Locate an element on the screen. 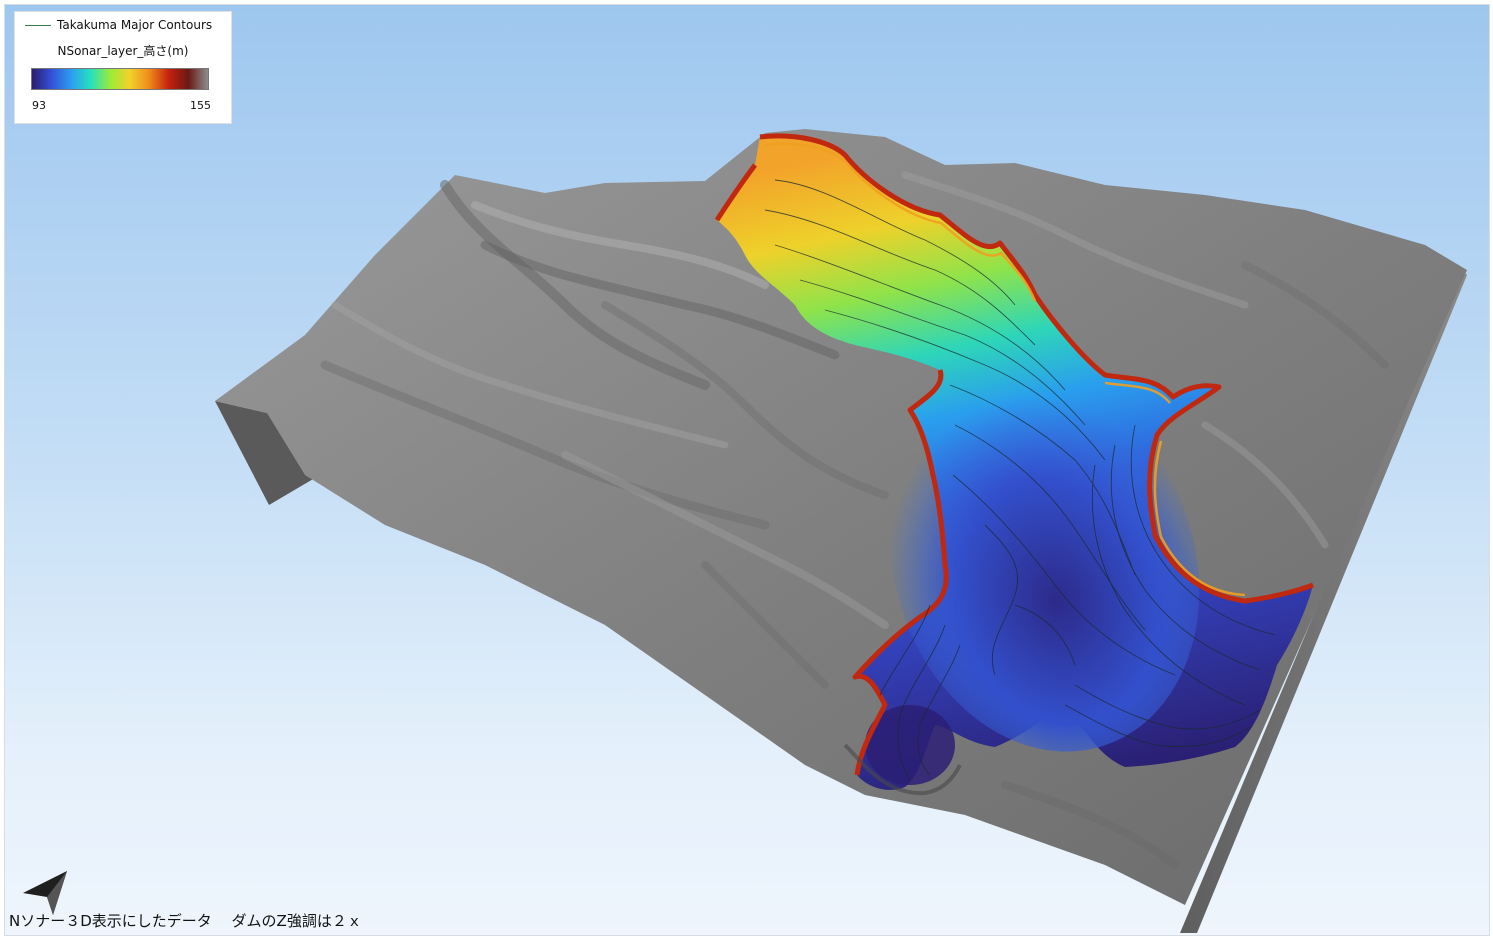  legend-contour-label: Takakuma Major Contours is located at coordinates (135, 25).